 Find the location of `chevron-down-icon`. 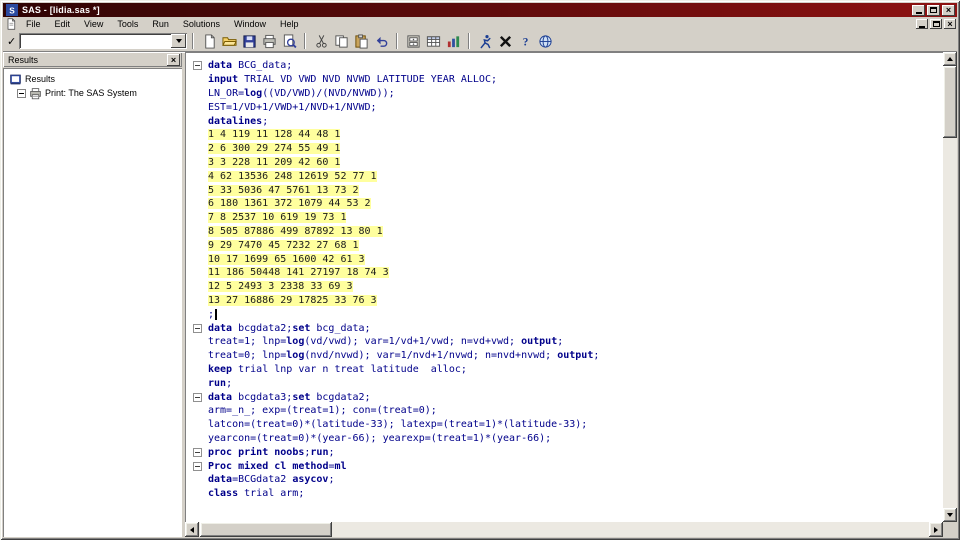

chevron-down-icon is located at coordinates (178, 41).